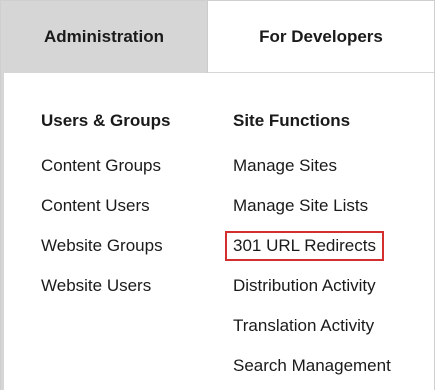 The width and height of the screenshot is (435, 391). I want to click on users-groups-heading: Users & Groups, so click(106, 120).